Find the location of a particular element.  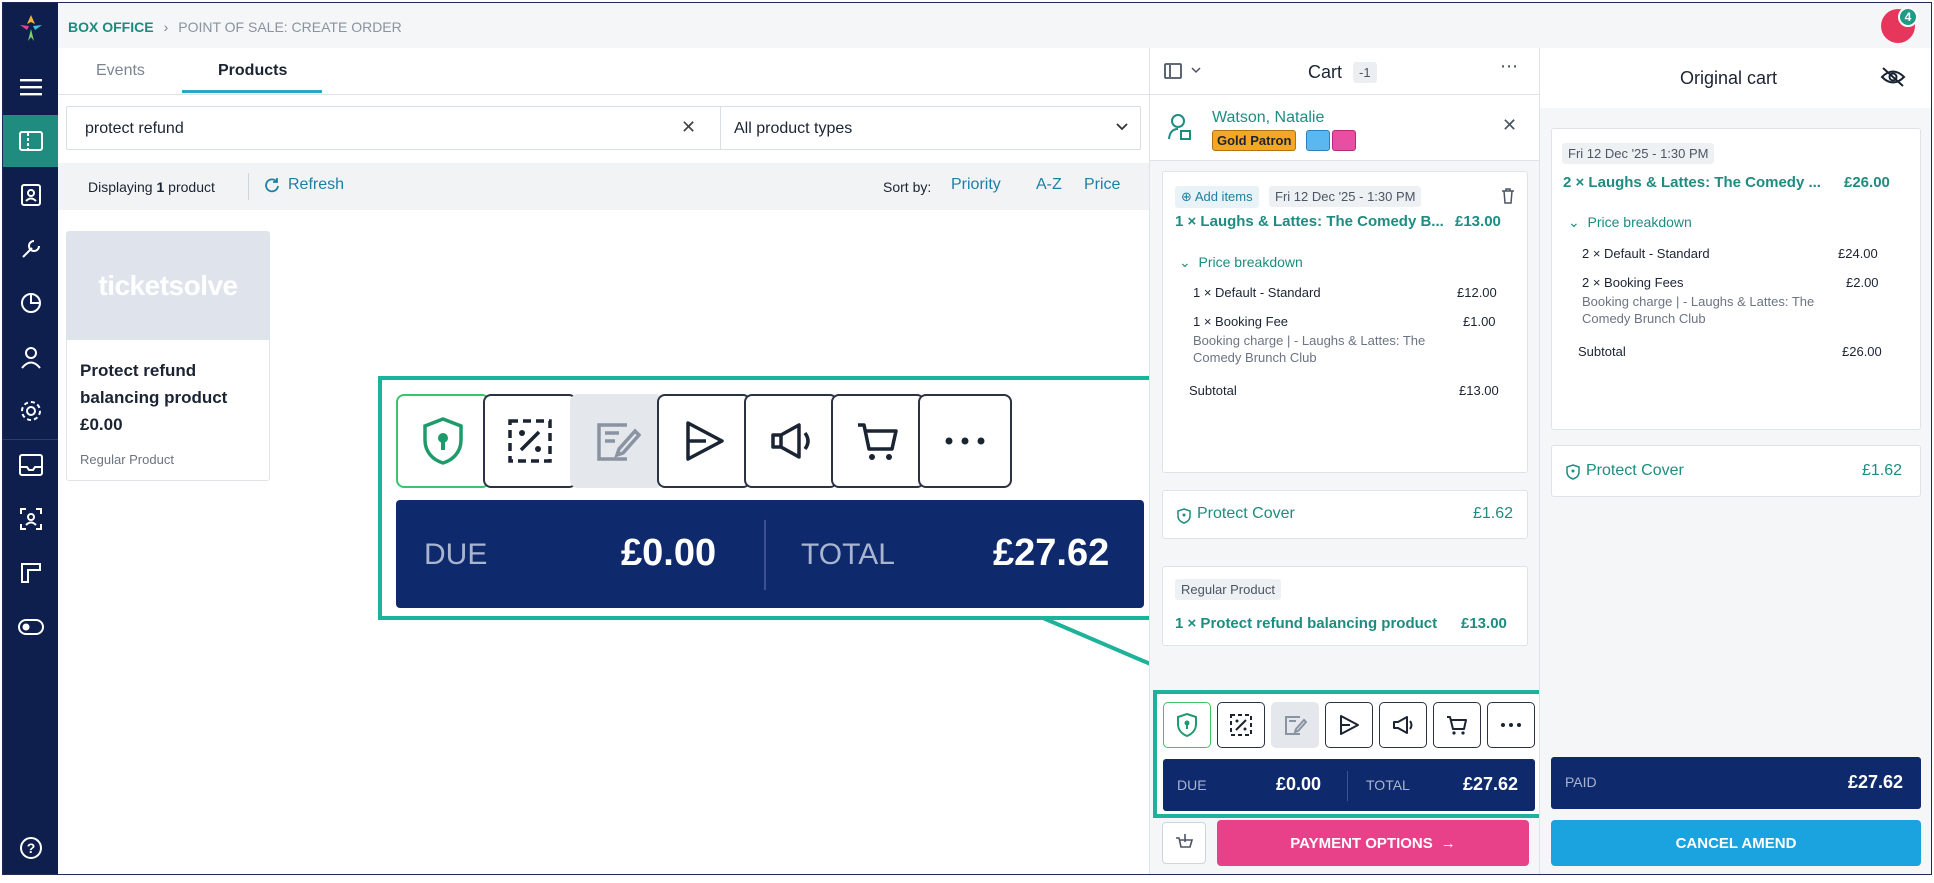

accessibility-tag-icon is located at coordinates (1318, 140).